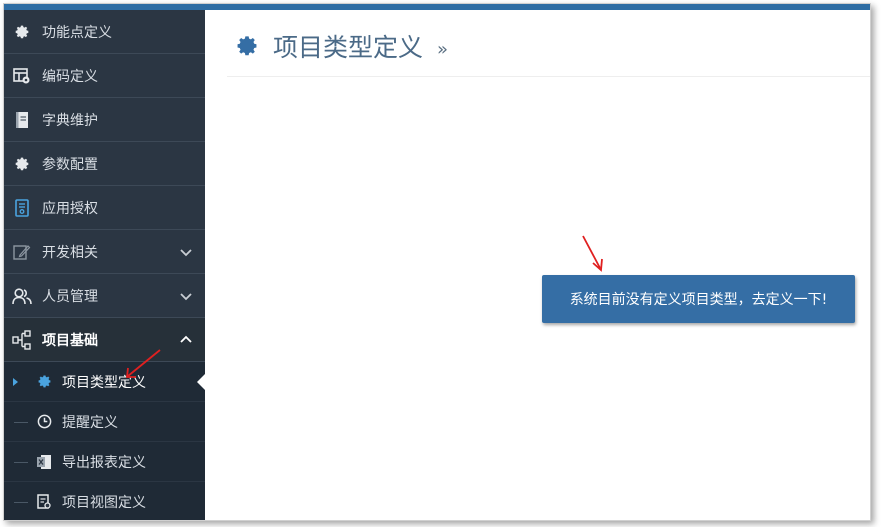 This screenshot has height=527, width=881. I want to click on define-project-type-button: 系统目前没有定义项目类型，去定义一下!, so click(698, 299).